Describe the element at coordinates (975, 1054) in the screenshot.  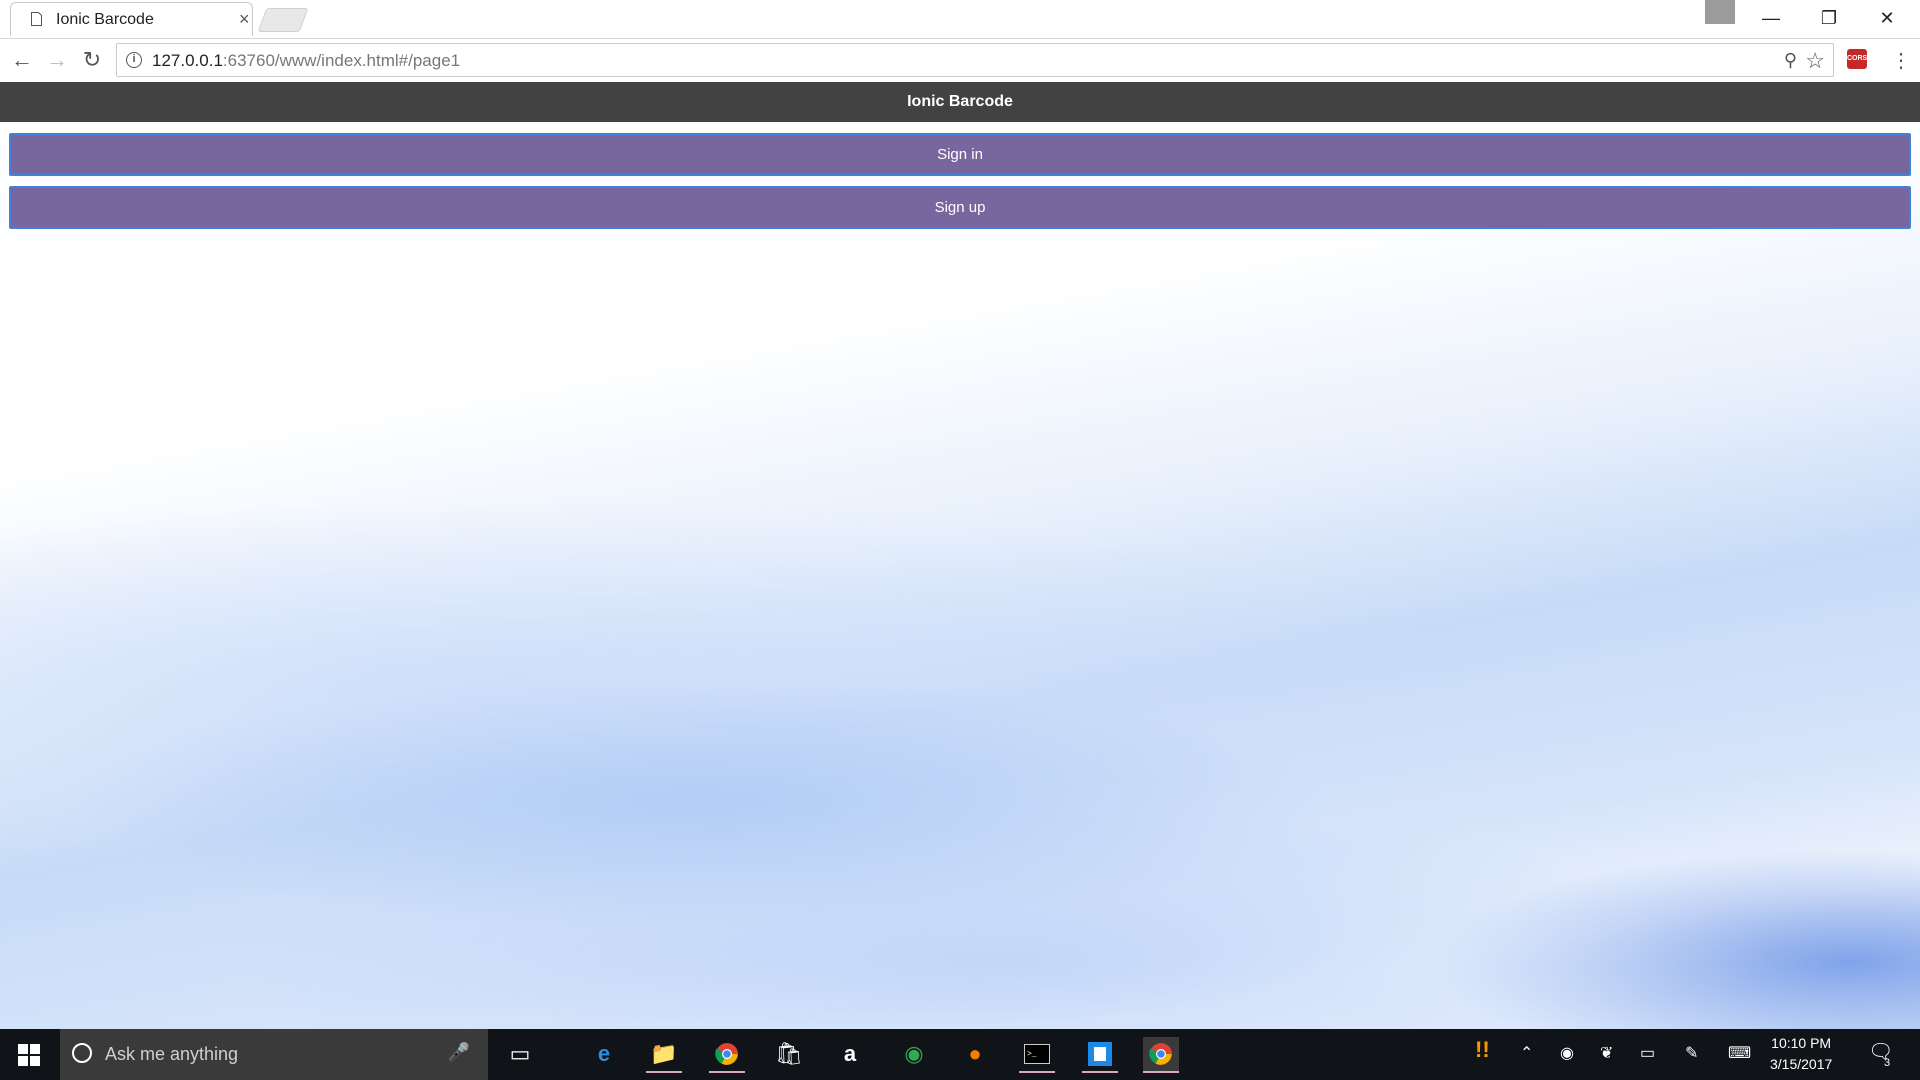
I see `firefox-icon: ●` at that location.